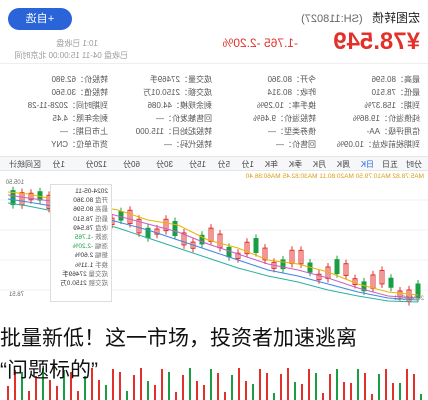 This screenshot has width=428, height=400. Describe the element at coordinates (100, 210) in the screenshot. I see `tooltip-label: 最高` at that location.